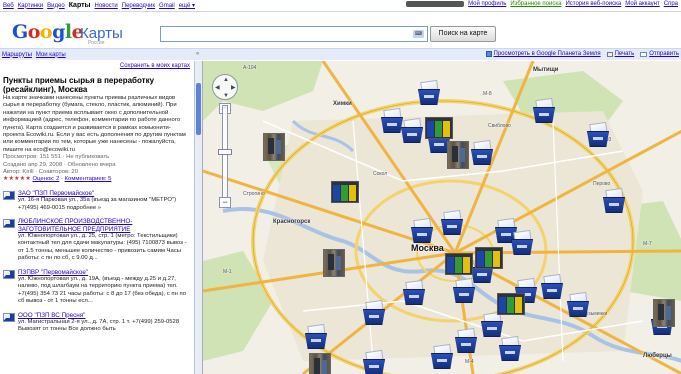  Describe the element at coordinates (217, 88) in the screenshot. I see `pan-left-icon: ◀` at that location.